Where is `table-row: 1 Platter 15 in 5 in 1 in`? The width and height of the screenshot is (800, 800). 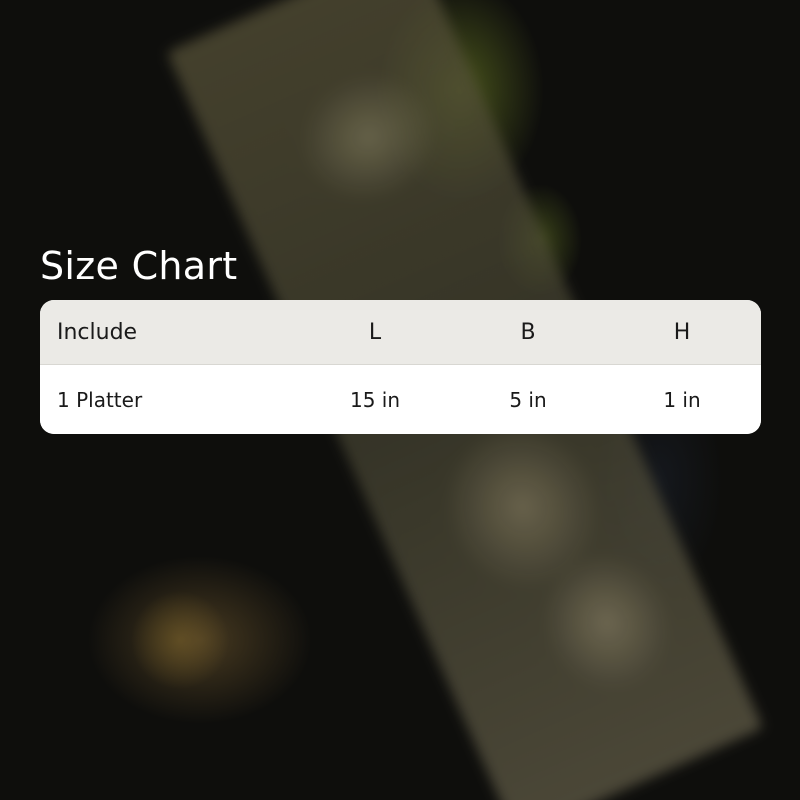
table-row: 1 Platter 15 in 5 in 1 in is located at coordinates (400, 399).